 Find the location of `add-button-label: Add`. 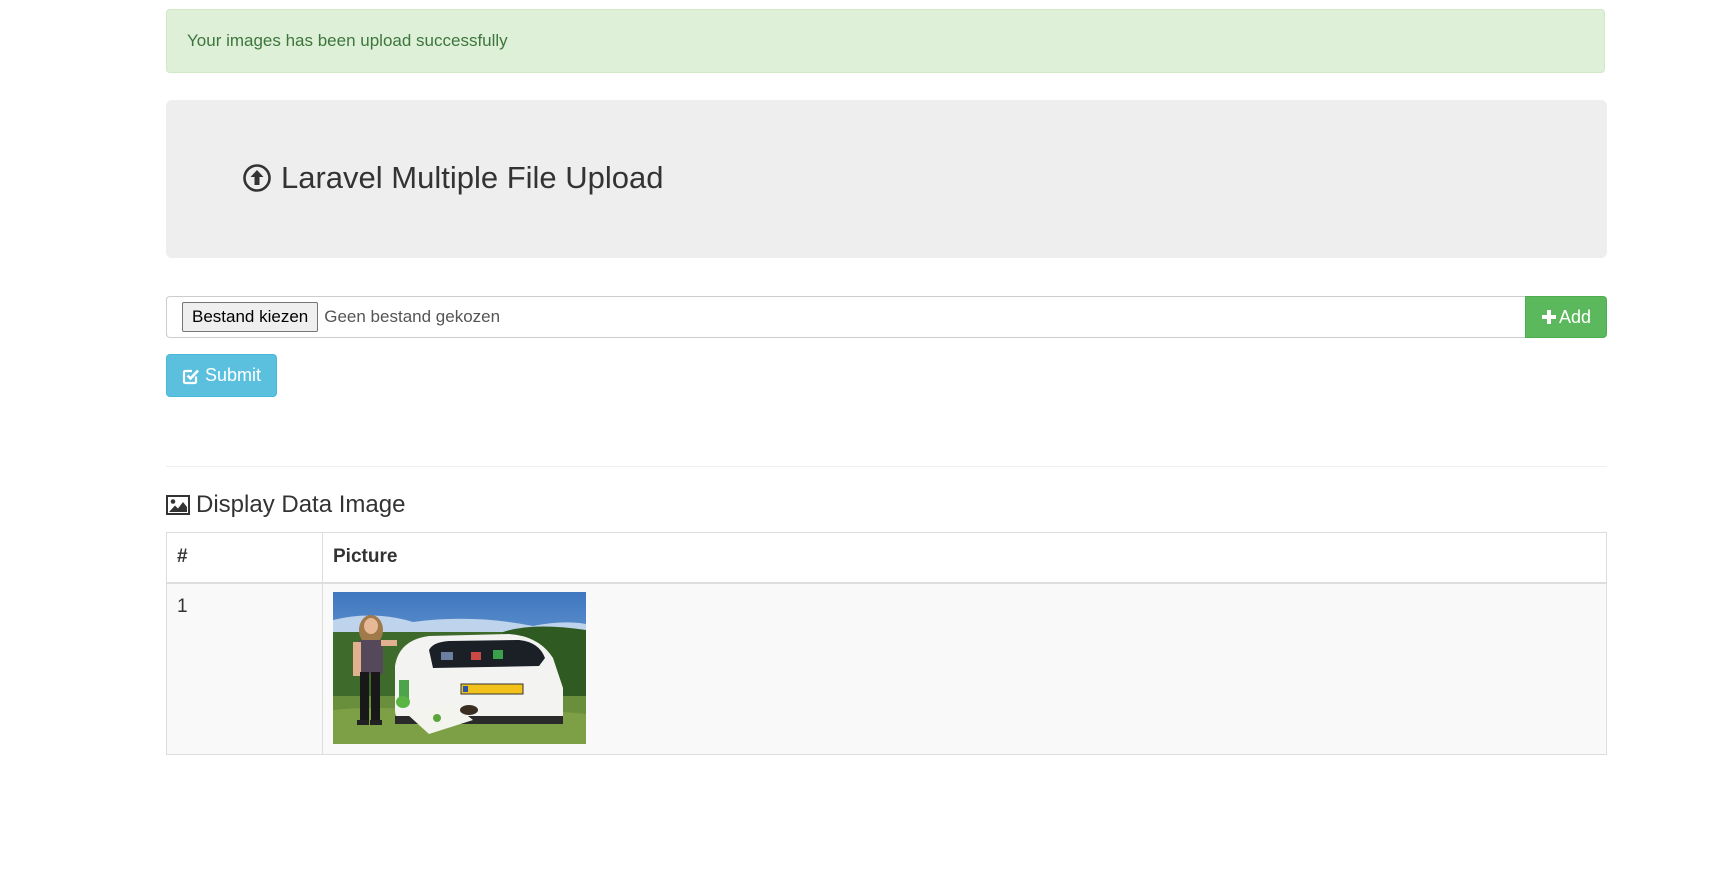

add-button-label: Add is located at coordinates (1575, 316).